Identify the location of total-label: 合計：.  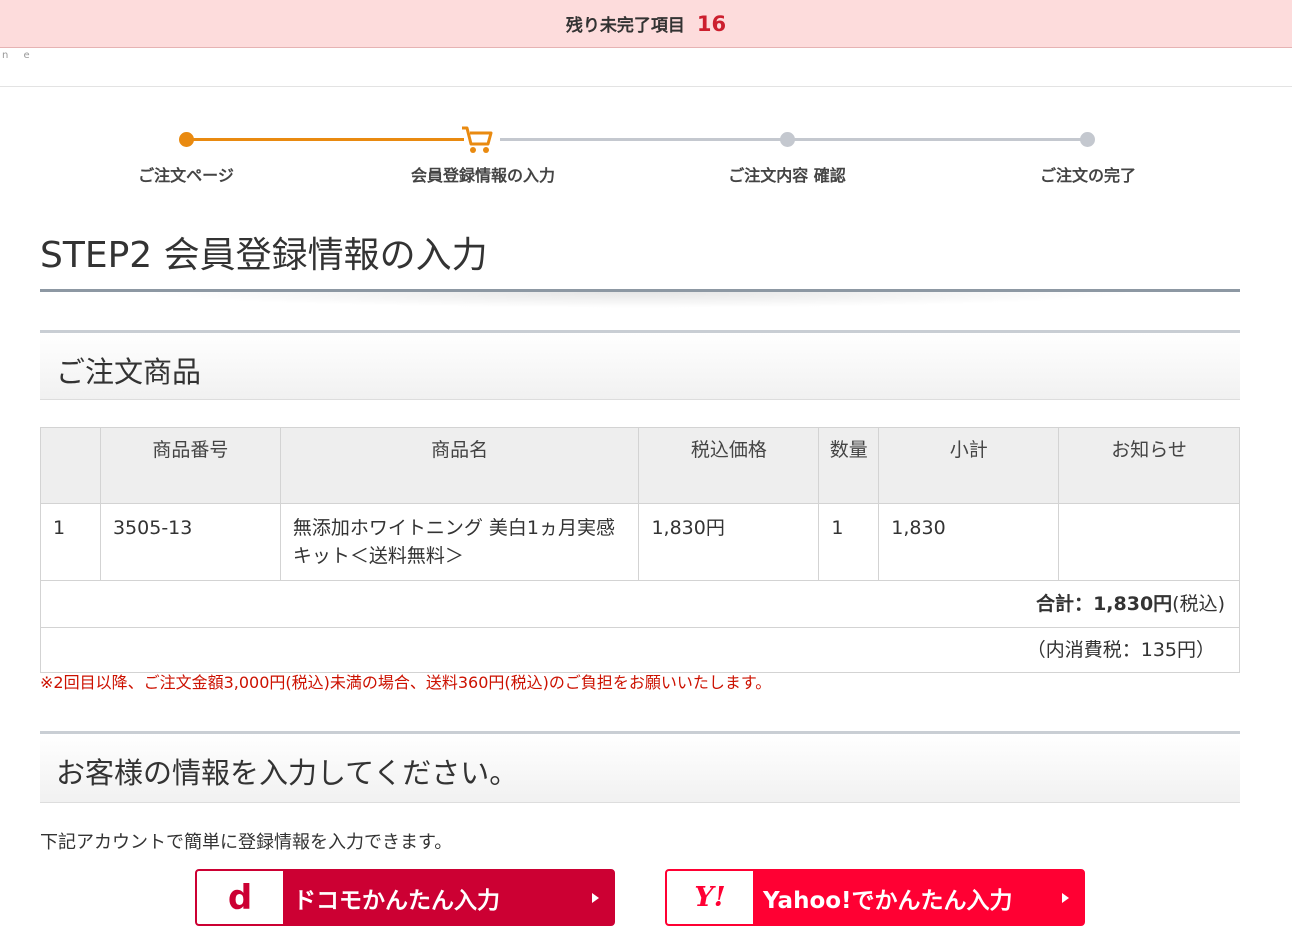
(1065, 604).